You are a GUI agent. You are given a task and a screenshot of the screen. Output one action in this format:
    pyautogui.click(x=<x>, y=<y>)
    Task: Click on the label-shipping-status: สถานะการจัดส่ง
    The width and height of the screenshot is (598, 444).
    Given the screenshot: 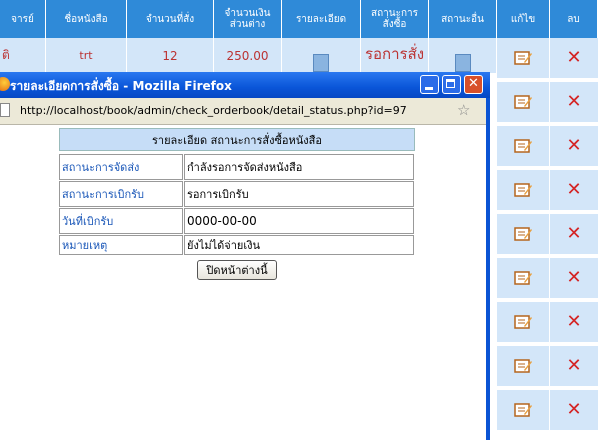 What is the action you would take?
    pyautogui.click(x=121, y=167)
    